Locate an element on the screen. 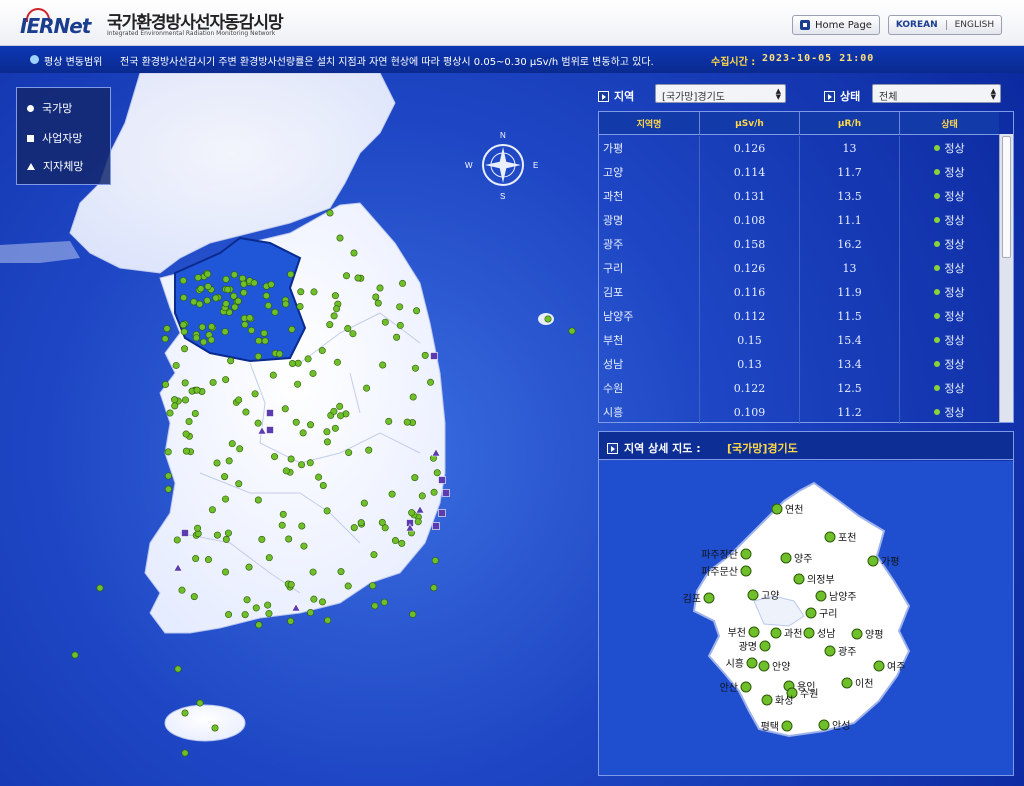 The width and height of the screenshot is (1024, 786). table-row: 김포 0.116 11.9 정상 is located at coordinates (799, 292).